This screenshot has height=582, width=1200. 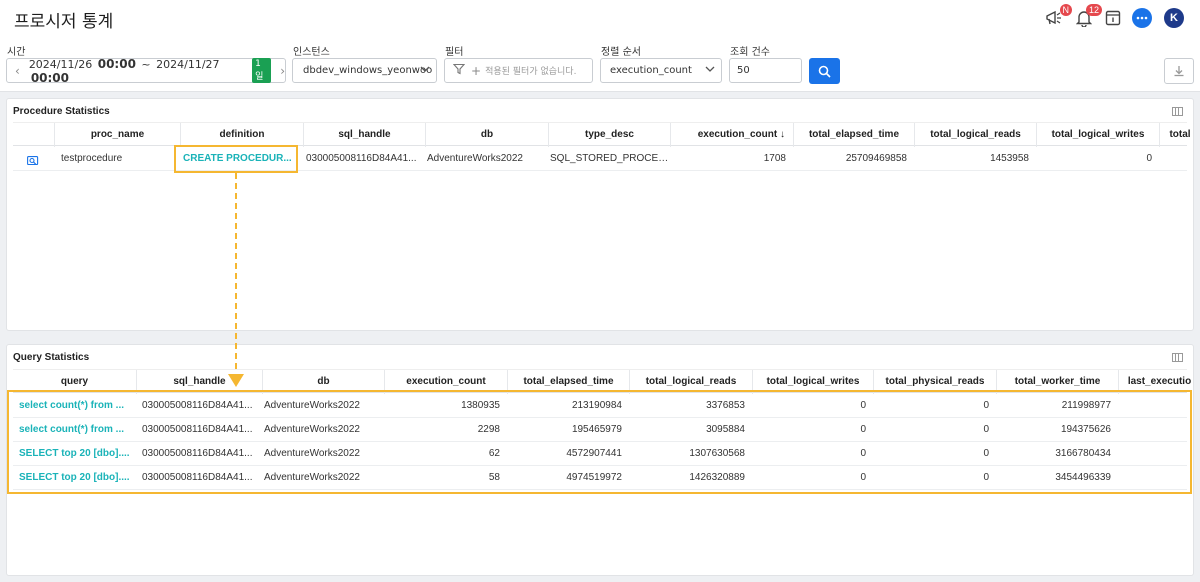 I want to click on connector-arrow-icon, so click(x=236, y=380).